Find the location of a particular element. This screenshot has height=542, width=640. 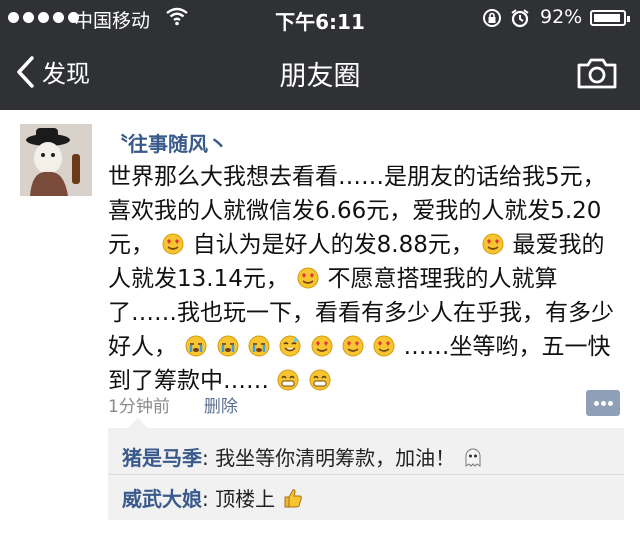

navigation-bar: 发现 朋友圈 is located at coordinates (320, 73).